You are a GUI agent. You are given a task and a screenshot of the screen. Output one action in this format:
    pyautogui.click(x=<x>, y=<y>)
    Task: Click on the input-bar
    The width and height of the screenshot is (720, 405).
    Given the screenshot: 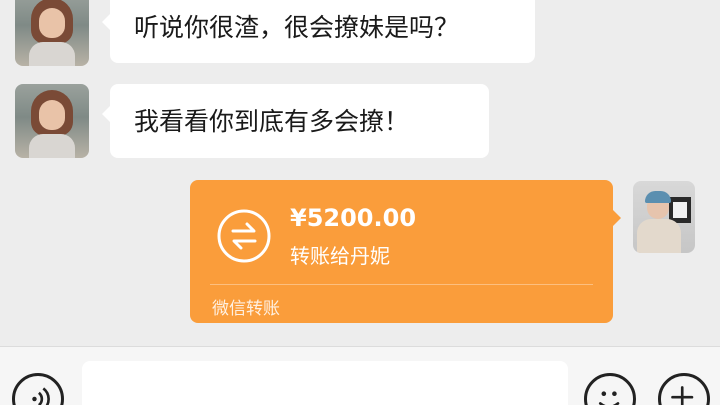 What is the action you would take?
    pyautogui.click(x=360, y=375)
    